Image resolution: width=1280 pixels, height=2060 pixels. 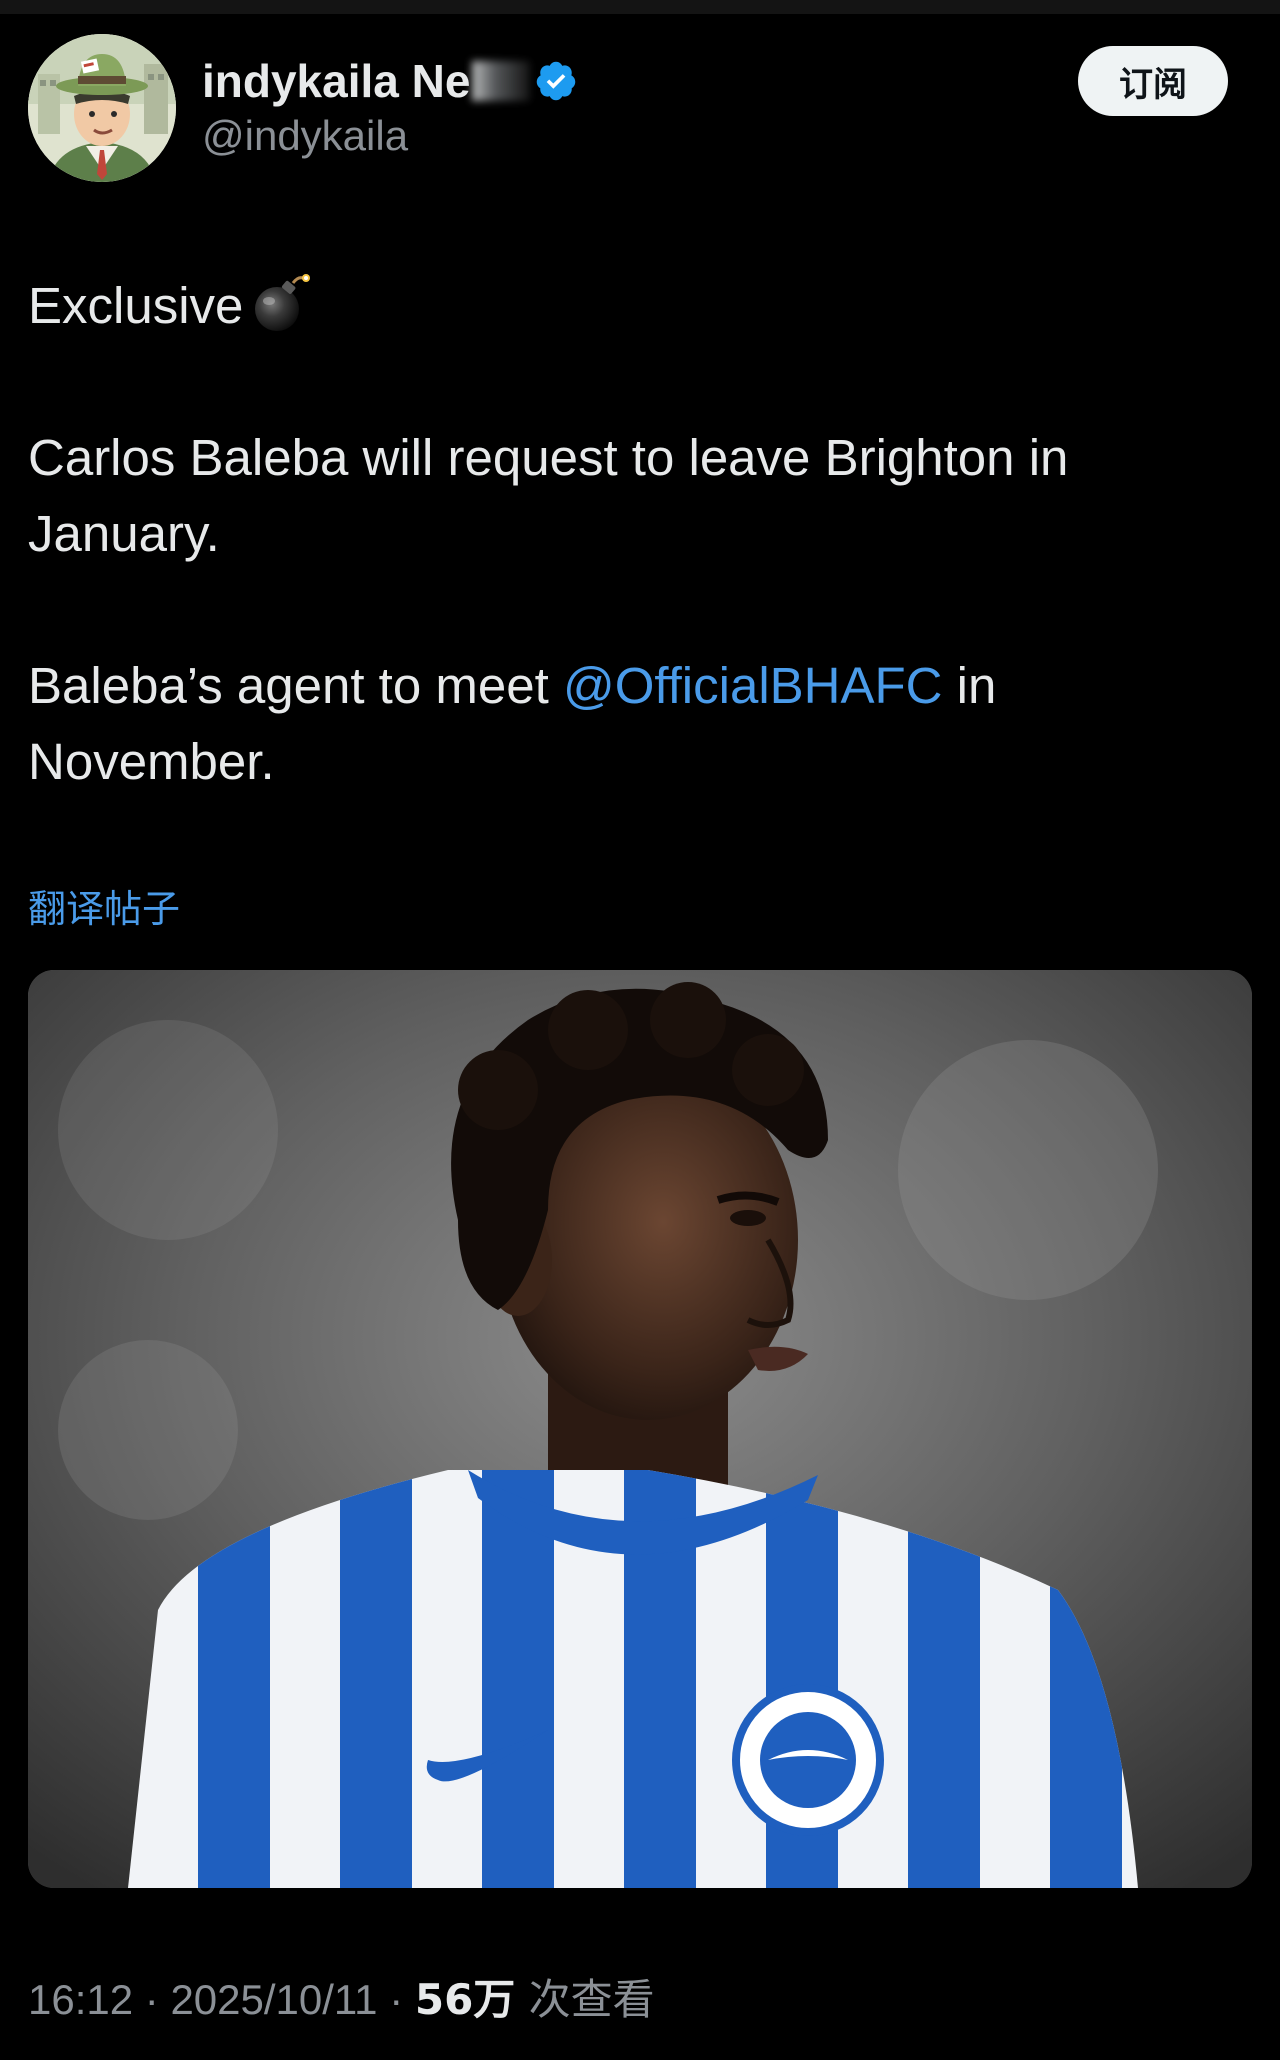 What do you see at coordinates (1153, 81) in the screenshot?
I see `subscribe-button: 订阅` at bounding box center [1153, 81].